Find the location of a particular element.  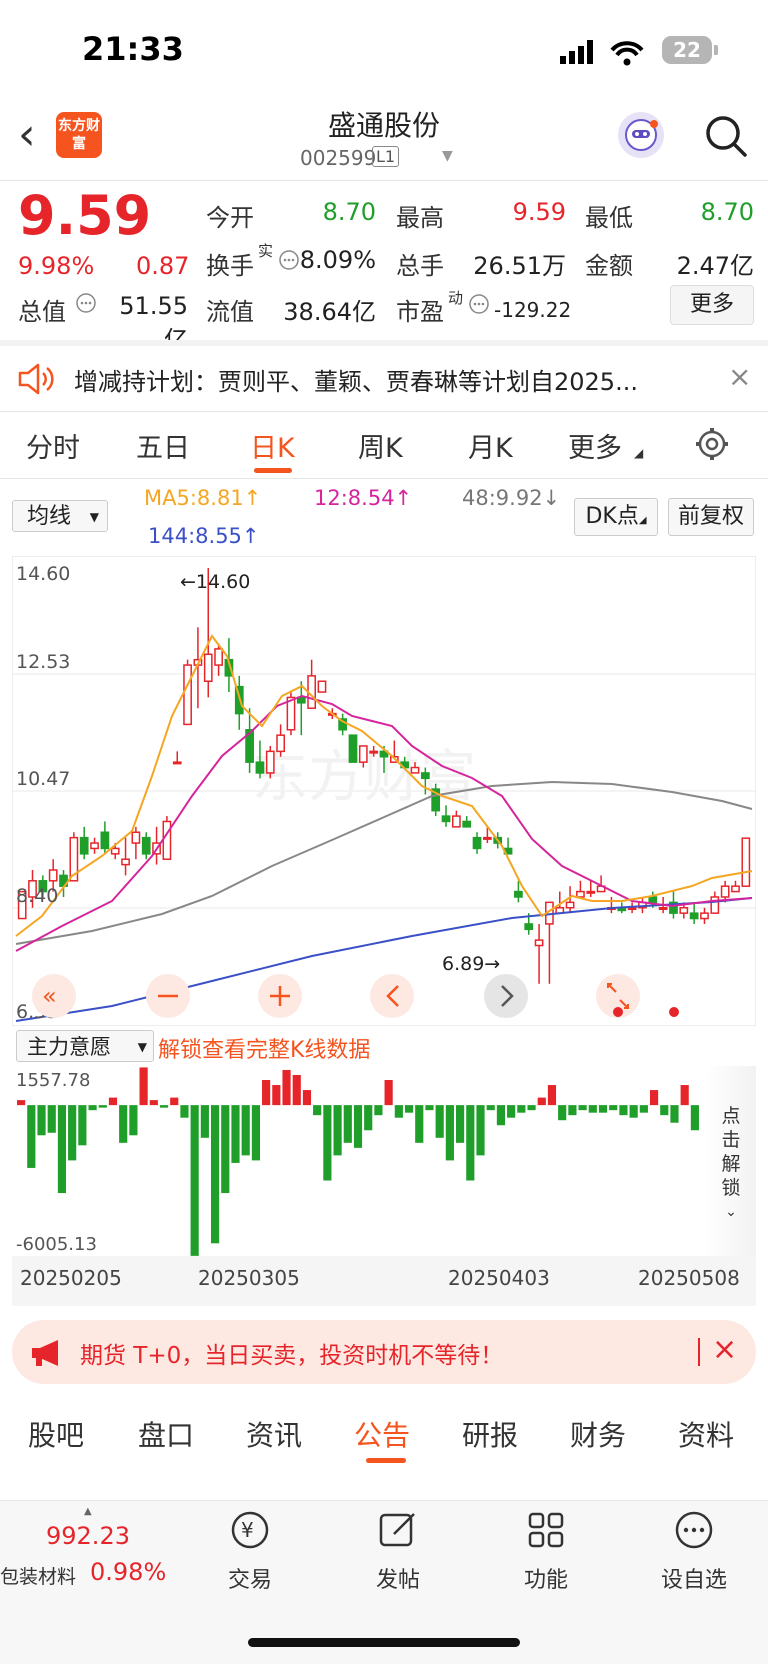

open-value: 8.70 is located at coordinates (349, 212).